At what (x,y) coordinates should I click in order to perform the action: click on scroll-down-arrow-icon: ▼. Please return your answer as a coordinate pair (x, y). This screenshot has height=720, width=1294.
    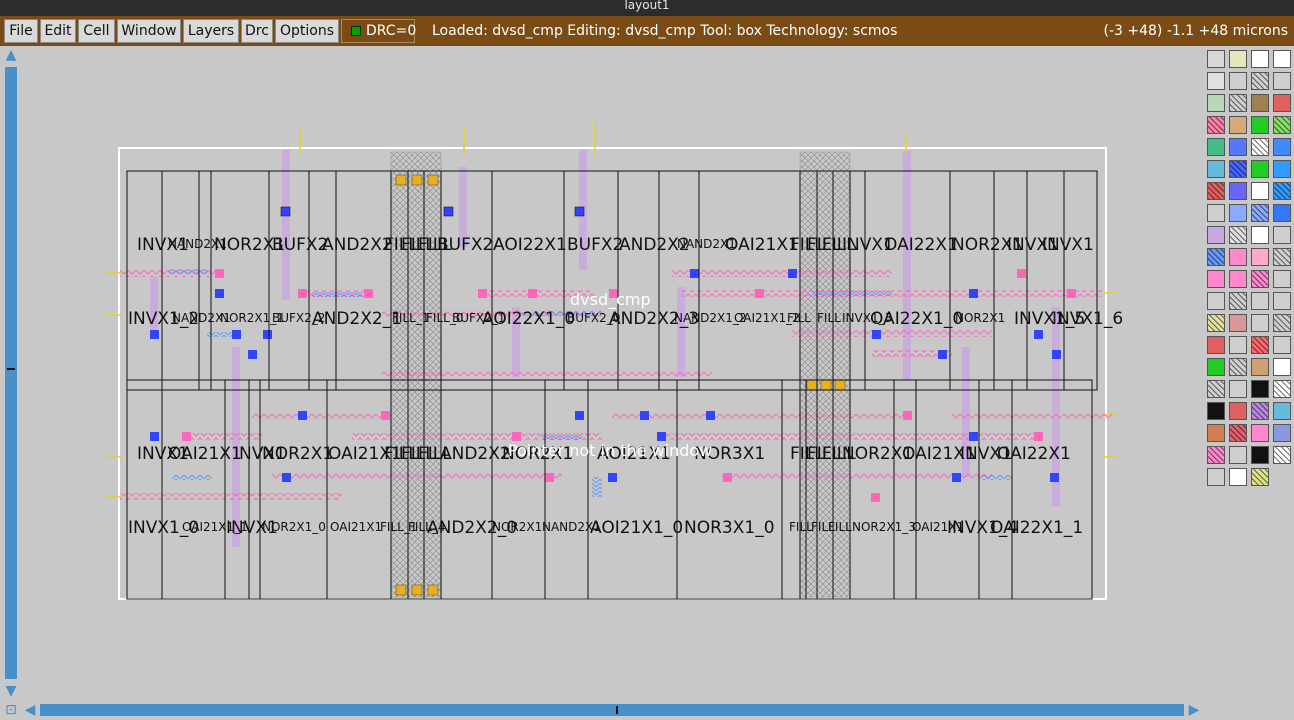
    Looking at the image, I should click on (11, 691).